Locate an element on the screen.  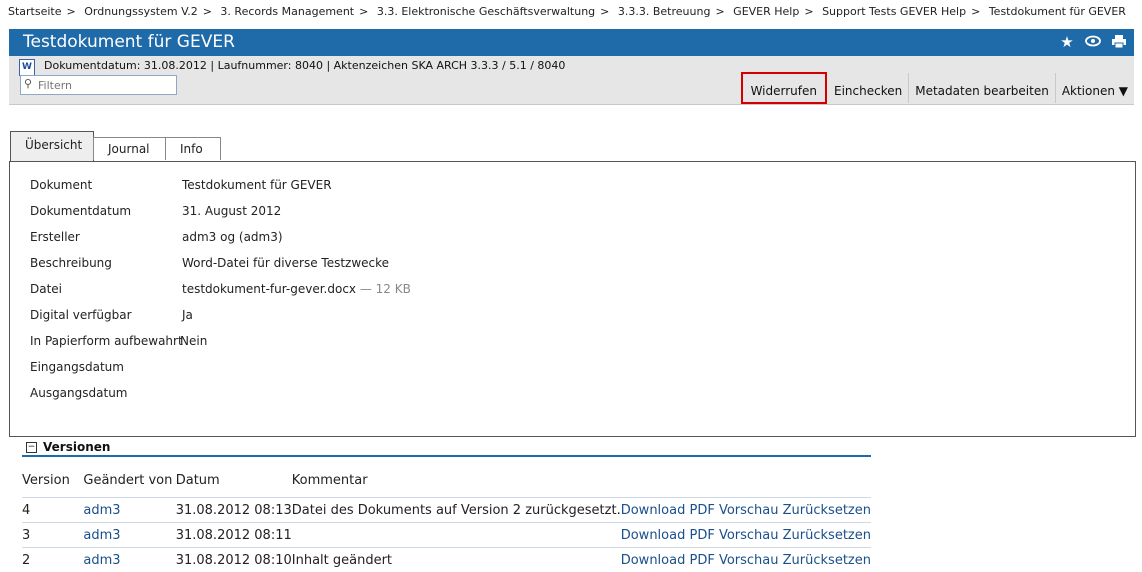
page-title: Testdokument für GEVER is located at coordinates (129, 42).